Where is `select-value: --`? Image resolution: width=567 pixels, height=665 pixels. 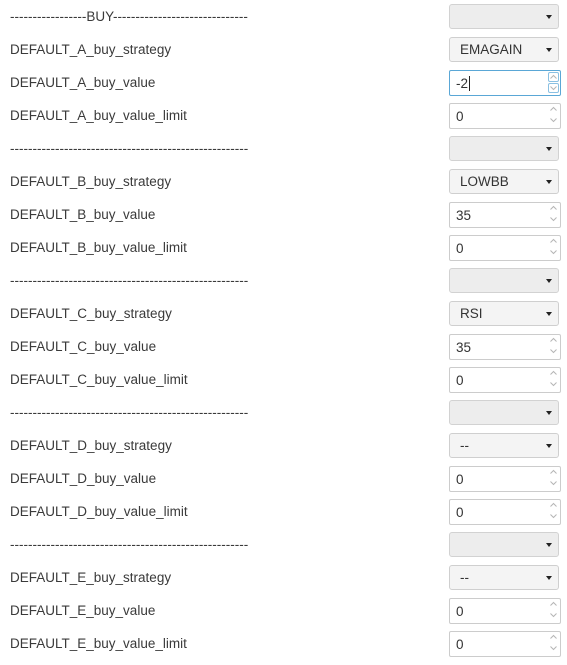 select-value: -- is located at coordinates (464, 577).